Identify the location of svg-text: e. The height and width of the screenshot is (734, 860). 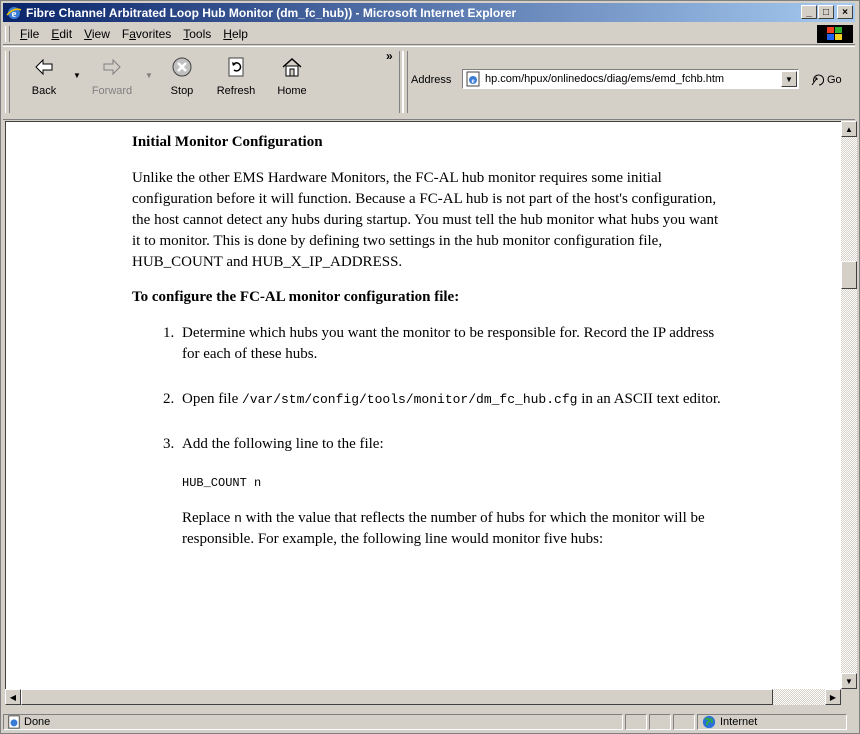
(472, 81).